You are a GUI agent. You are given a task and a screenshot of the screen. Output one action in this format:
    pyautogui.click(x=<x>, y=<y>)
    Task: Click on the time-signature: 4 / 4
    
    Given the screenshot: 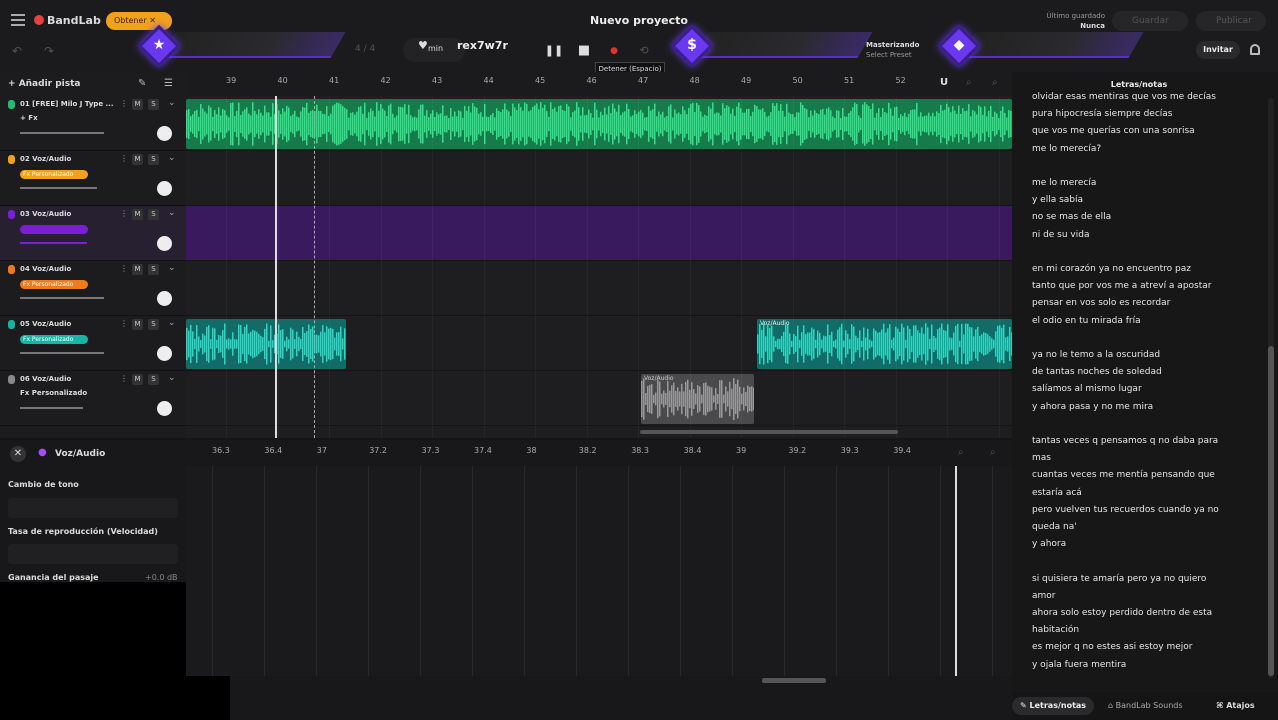 What is the action you would take?
    pyautogui.click(x=365, y=49)
    